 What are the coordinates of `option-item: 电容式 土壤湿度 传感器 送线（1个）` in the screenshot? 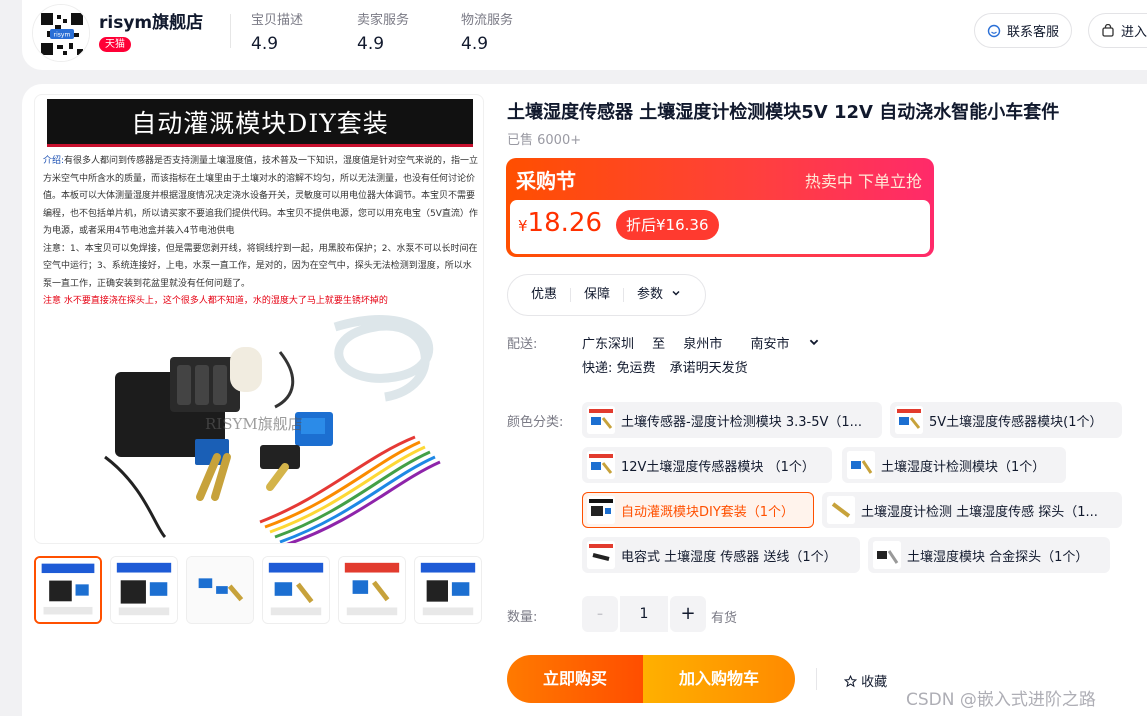 It's located at (721, 555).